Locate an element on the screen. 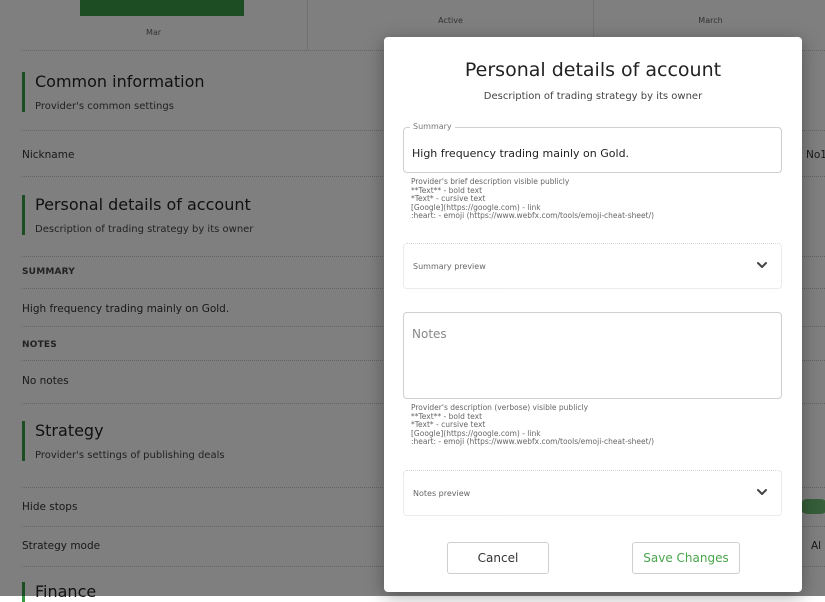 The width and height of the screenshot is (825, 602). summary-preview-label: Summary preview is located at coordinates (449, 266).